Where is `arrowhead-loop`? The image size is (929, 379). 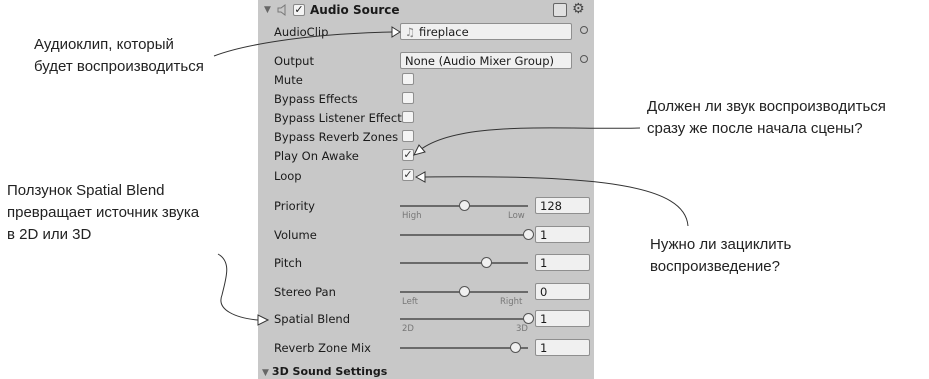
arrowhead-loop is located at coordinates (420, 177).